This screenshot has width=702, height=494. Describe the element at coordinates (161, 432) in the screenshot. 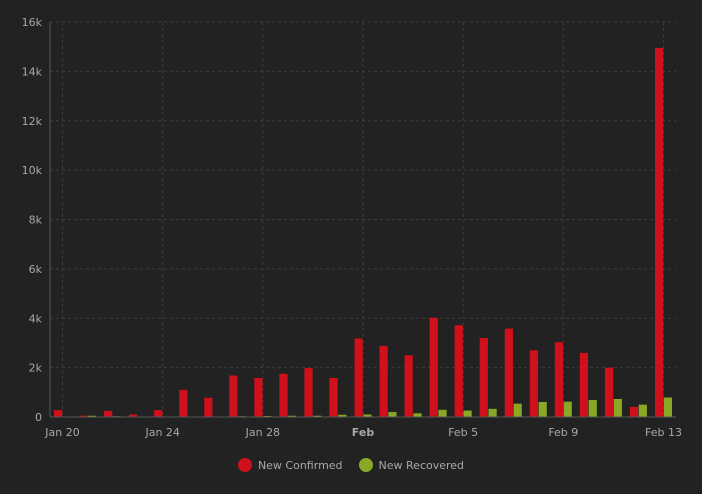

I see `x-tick-label: Jan 24` at that location.